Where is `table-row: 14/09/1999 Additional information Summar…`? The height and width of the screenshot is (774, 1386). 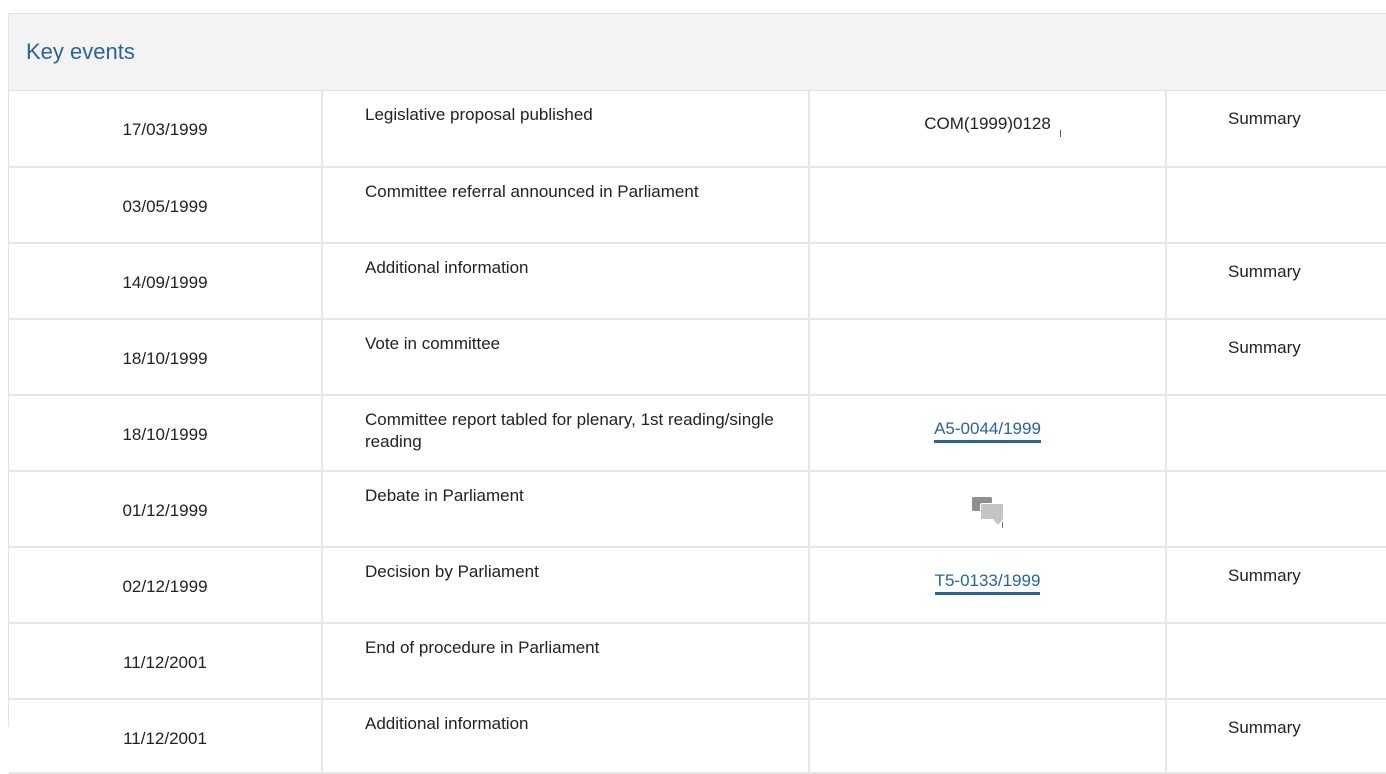 table-row: 14/09/1999 Additional information Summar… is located at coordinates (697, 281).